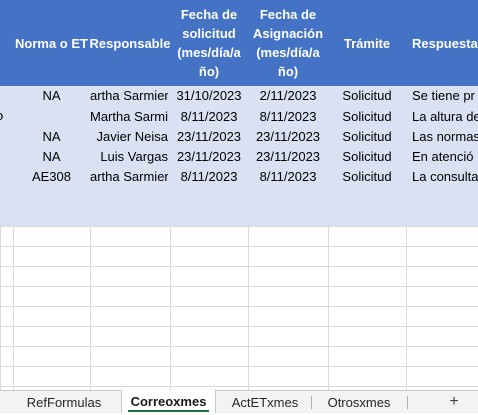 Image resolution: width=478 pixels, height=415 pixels. I want to click on tab-actetxmes: ActETxmes, so click(265, 402).